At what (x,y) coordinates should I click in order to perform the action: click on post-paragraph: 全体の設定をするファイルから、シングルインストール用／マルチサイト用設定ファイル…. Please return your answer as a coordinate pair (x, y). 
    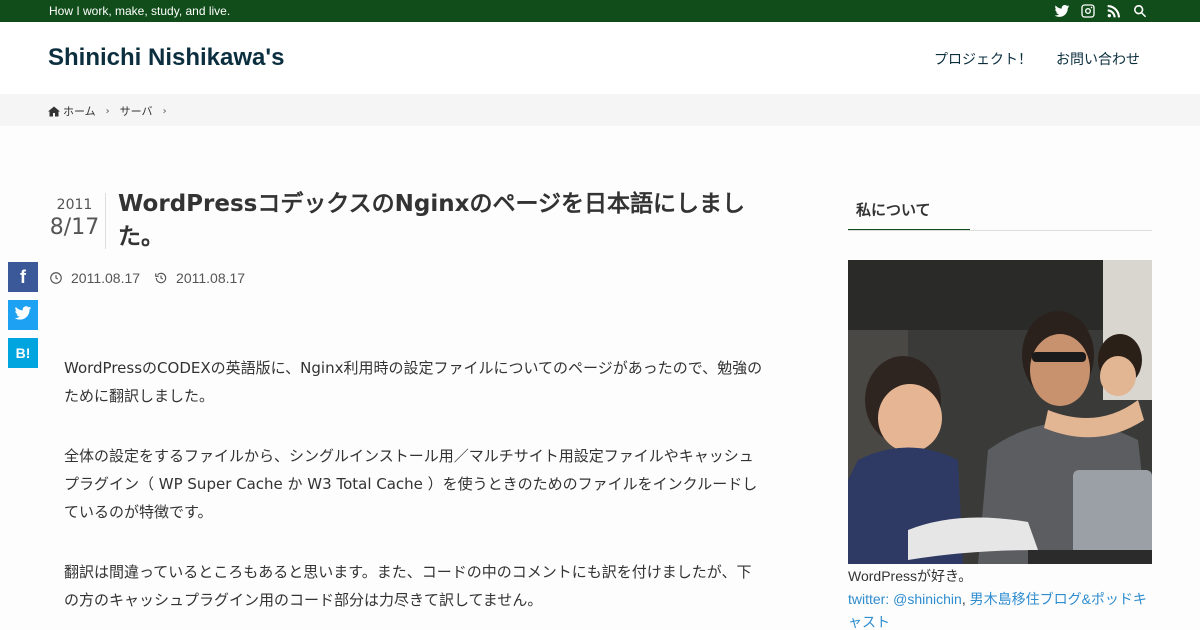
    Looking at the image, I should click on (411, 484).